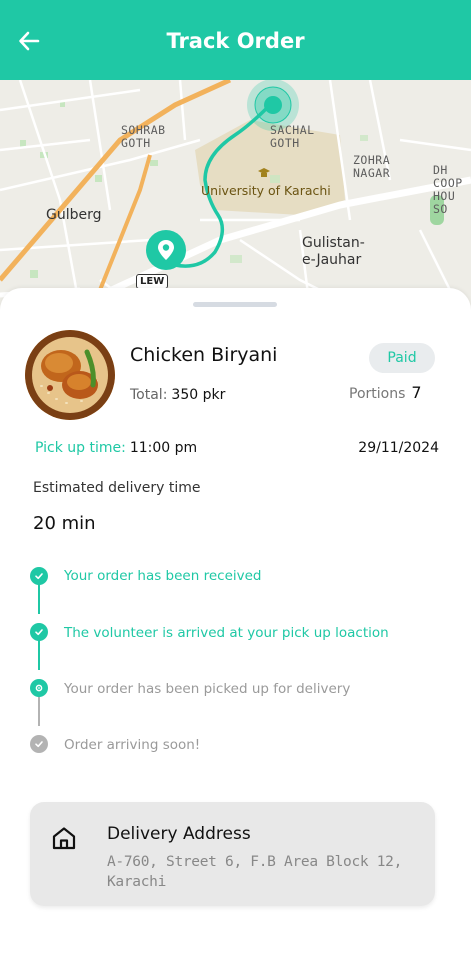 The image size is (471, 975). Describe the element at coordinates (80, 448) in the screenshot. I see `pickup-label: Pick up time:` at that location.